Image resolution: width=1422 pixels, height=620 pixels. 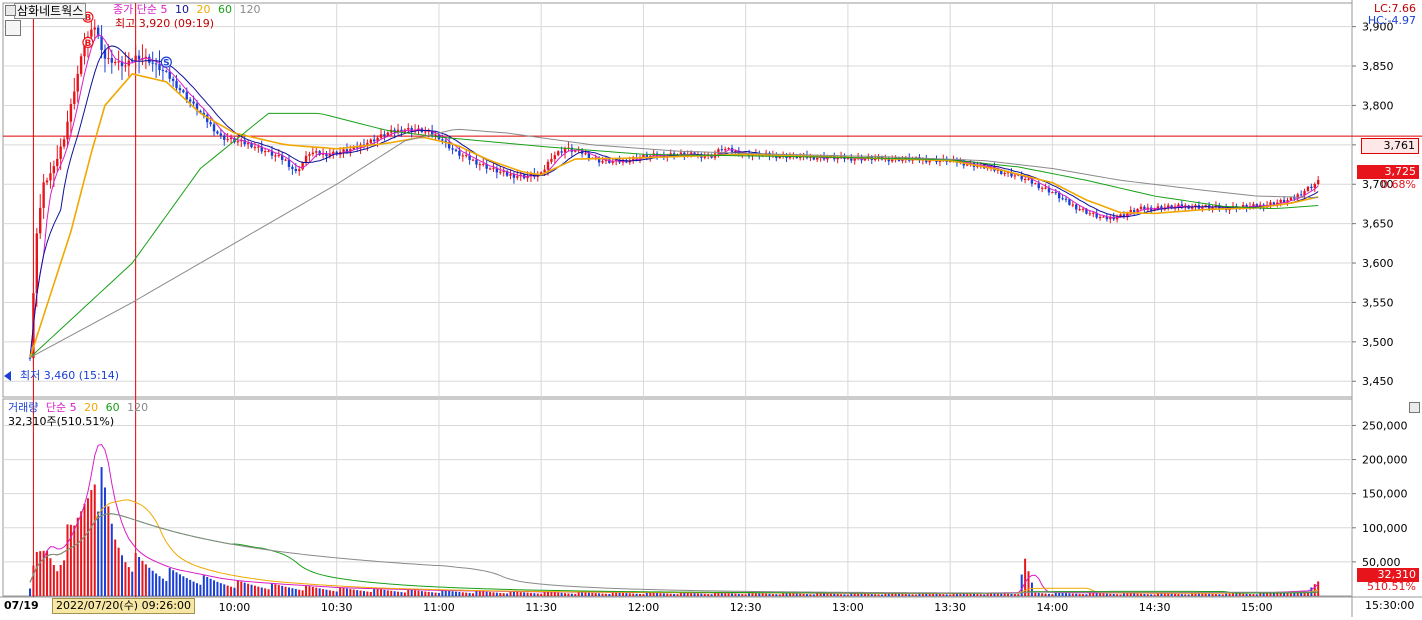 What do you see at coordinates (439, 607) in the screenshot?
I see `time-tick-label: 11:00` at bounding box center [439, 607].